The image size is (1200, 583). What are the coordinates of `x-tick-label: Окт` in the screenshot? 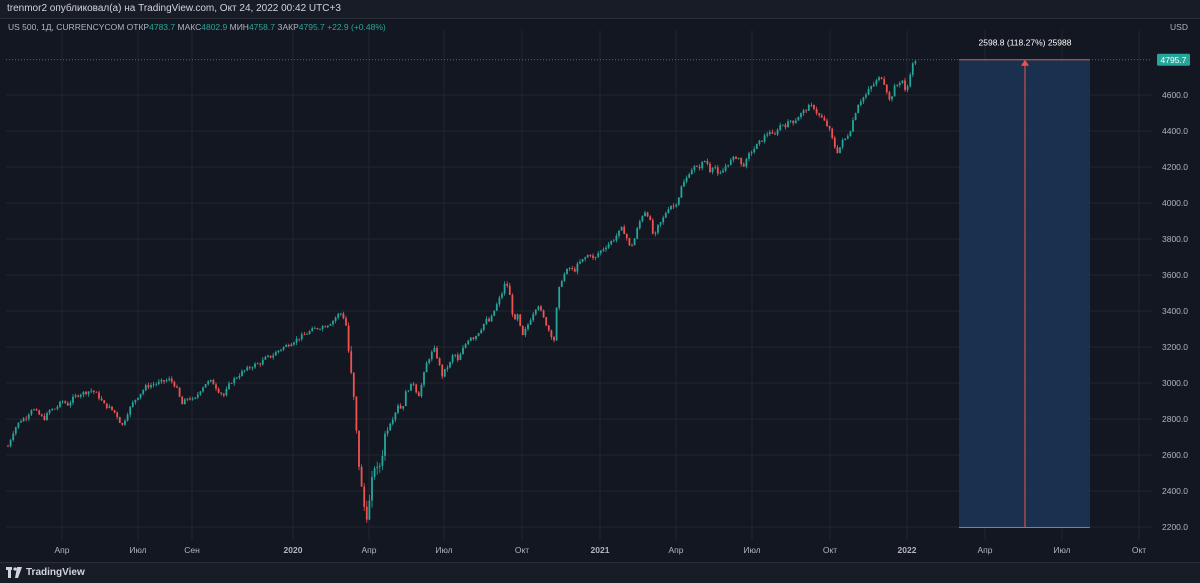 It's located at (522, 550).